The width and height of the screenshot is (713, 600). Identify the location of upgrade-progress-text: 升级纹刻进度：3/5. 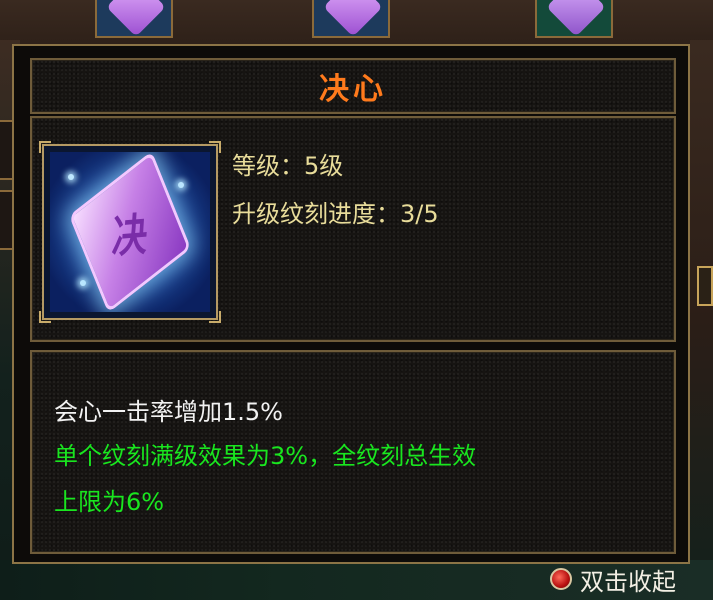
(335, 214).